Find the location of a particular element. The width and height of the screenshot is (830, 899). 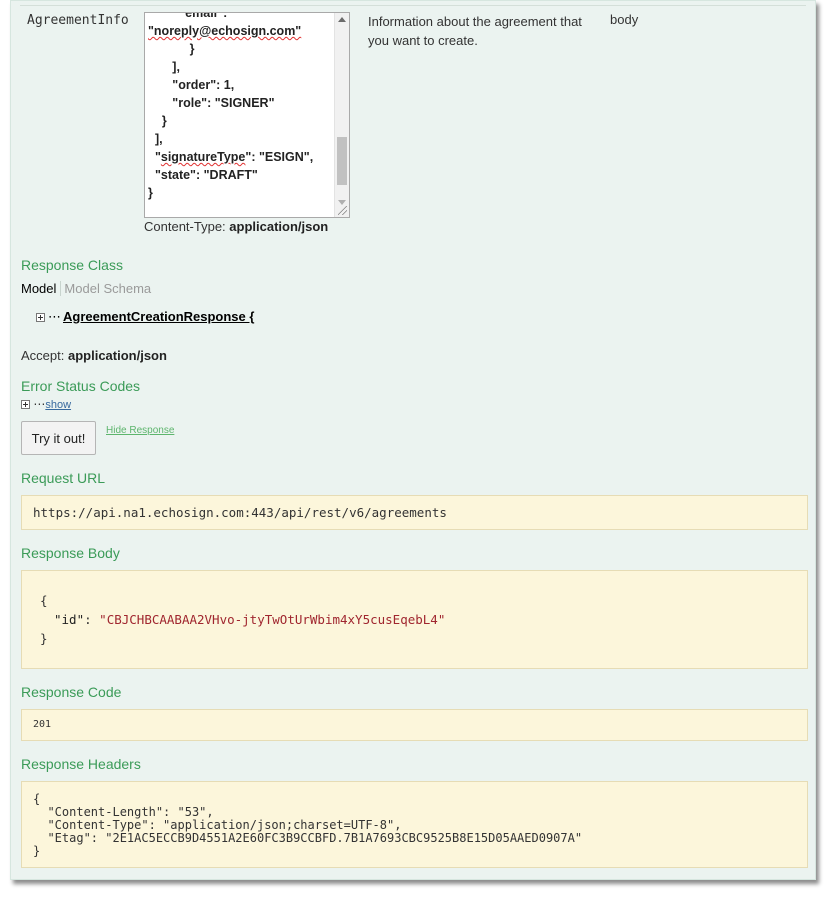

param-type: body is located at coordinates (624, 19).